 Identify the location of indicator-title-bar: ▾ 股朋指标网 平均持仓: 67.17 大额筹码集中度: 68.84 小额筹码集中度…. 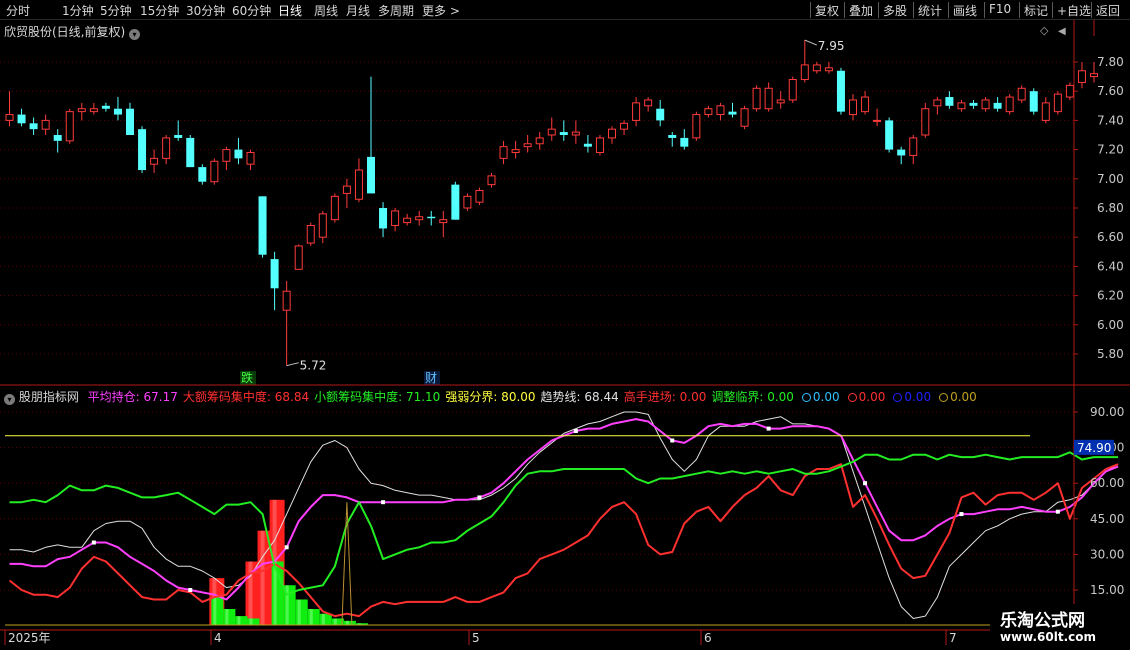
(490, 396).